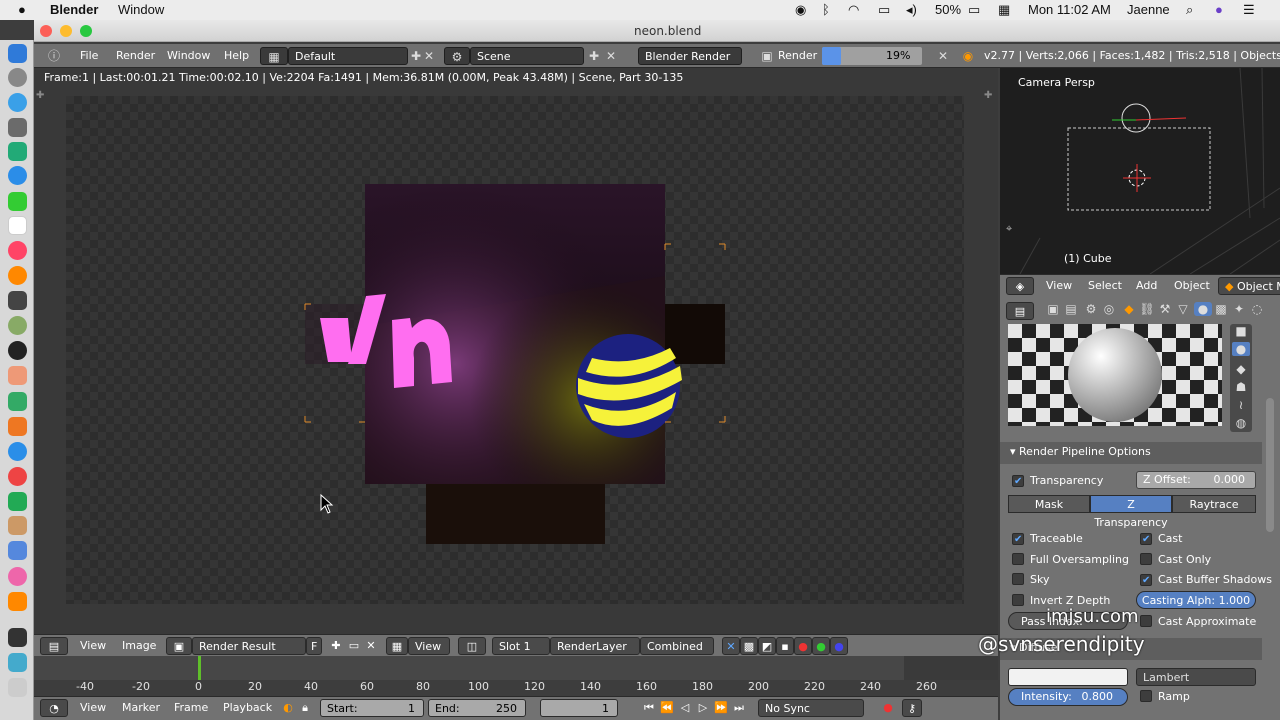 The width and height of the screenshot is (1280, 720). I want to click on trash-icon, so click(17, 687).